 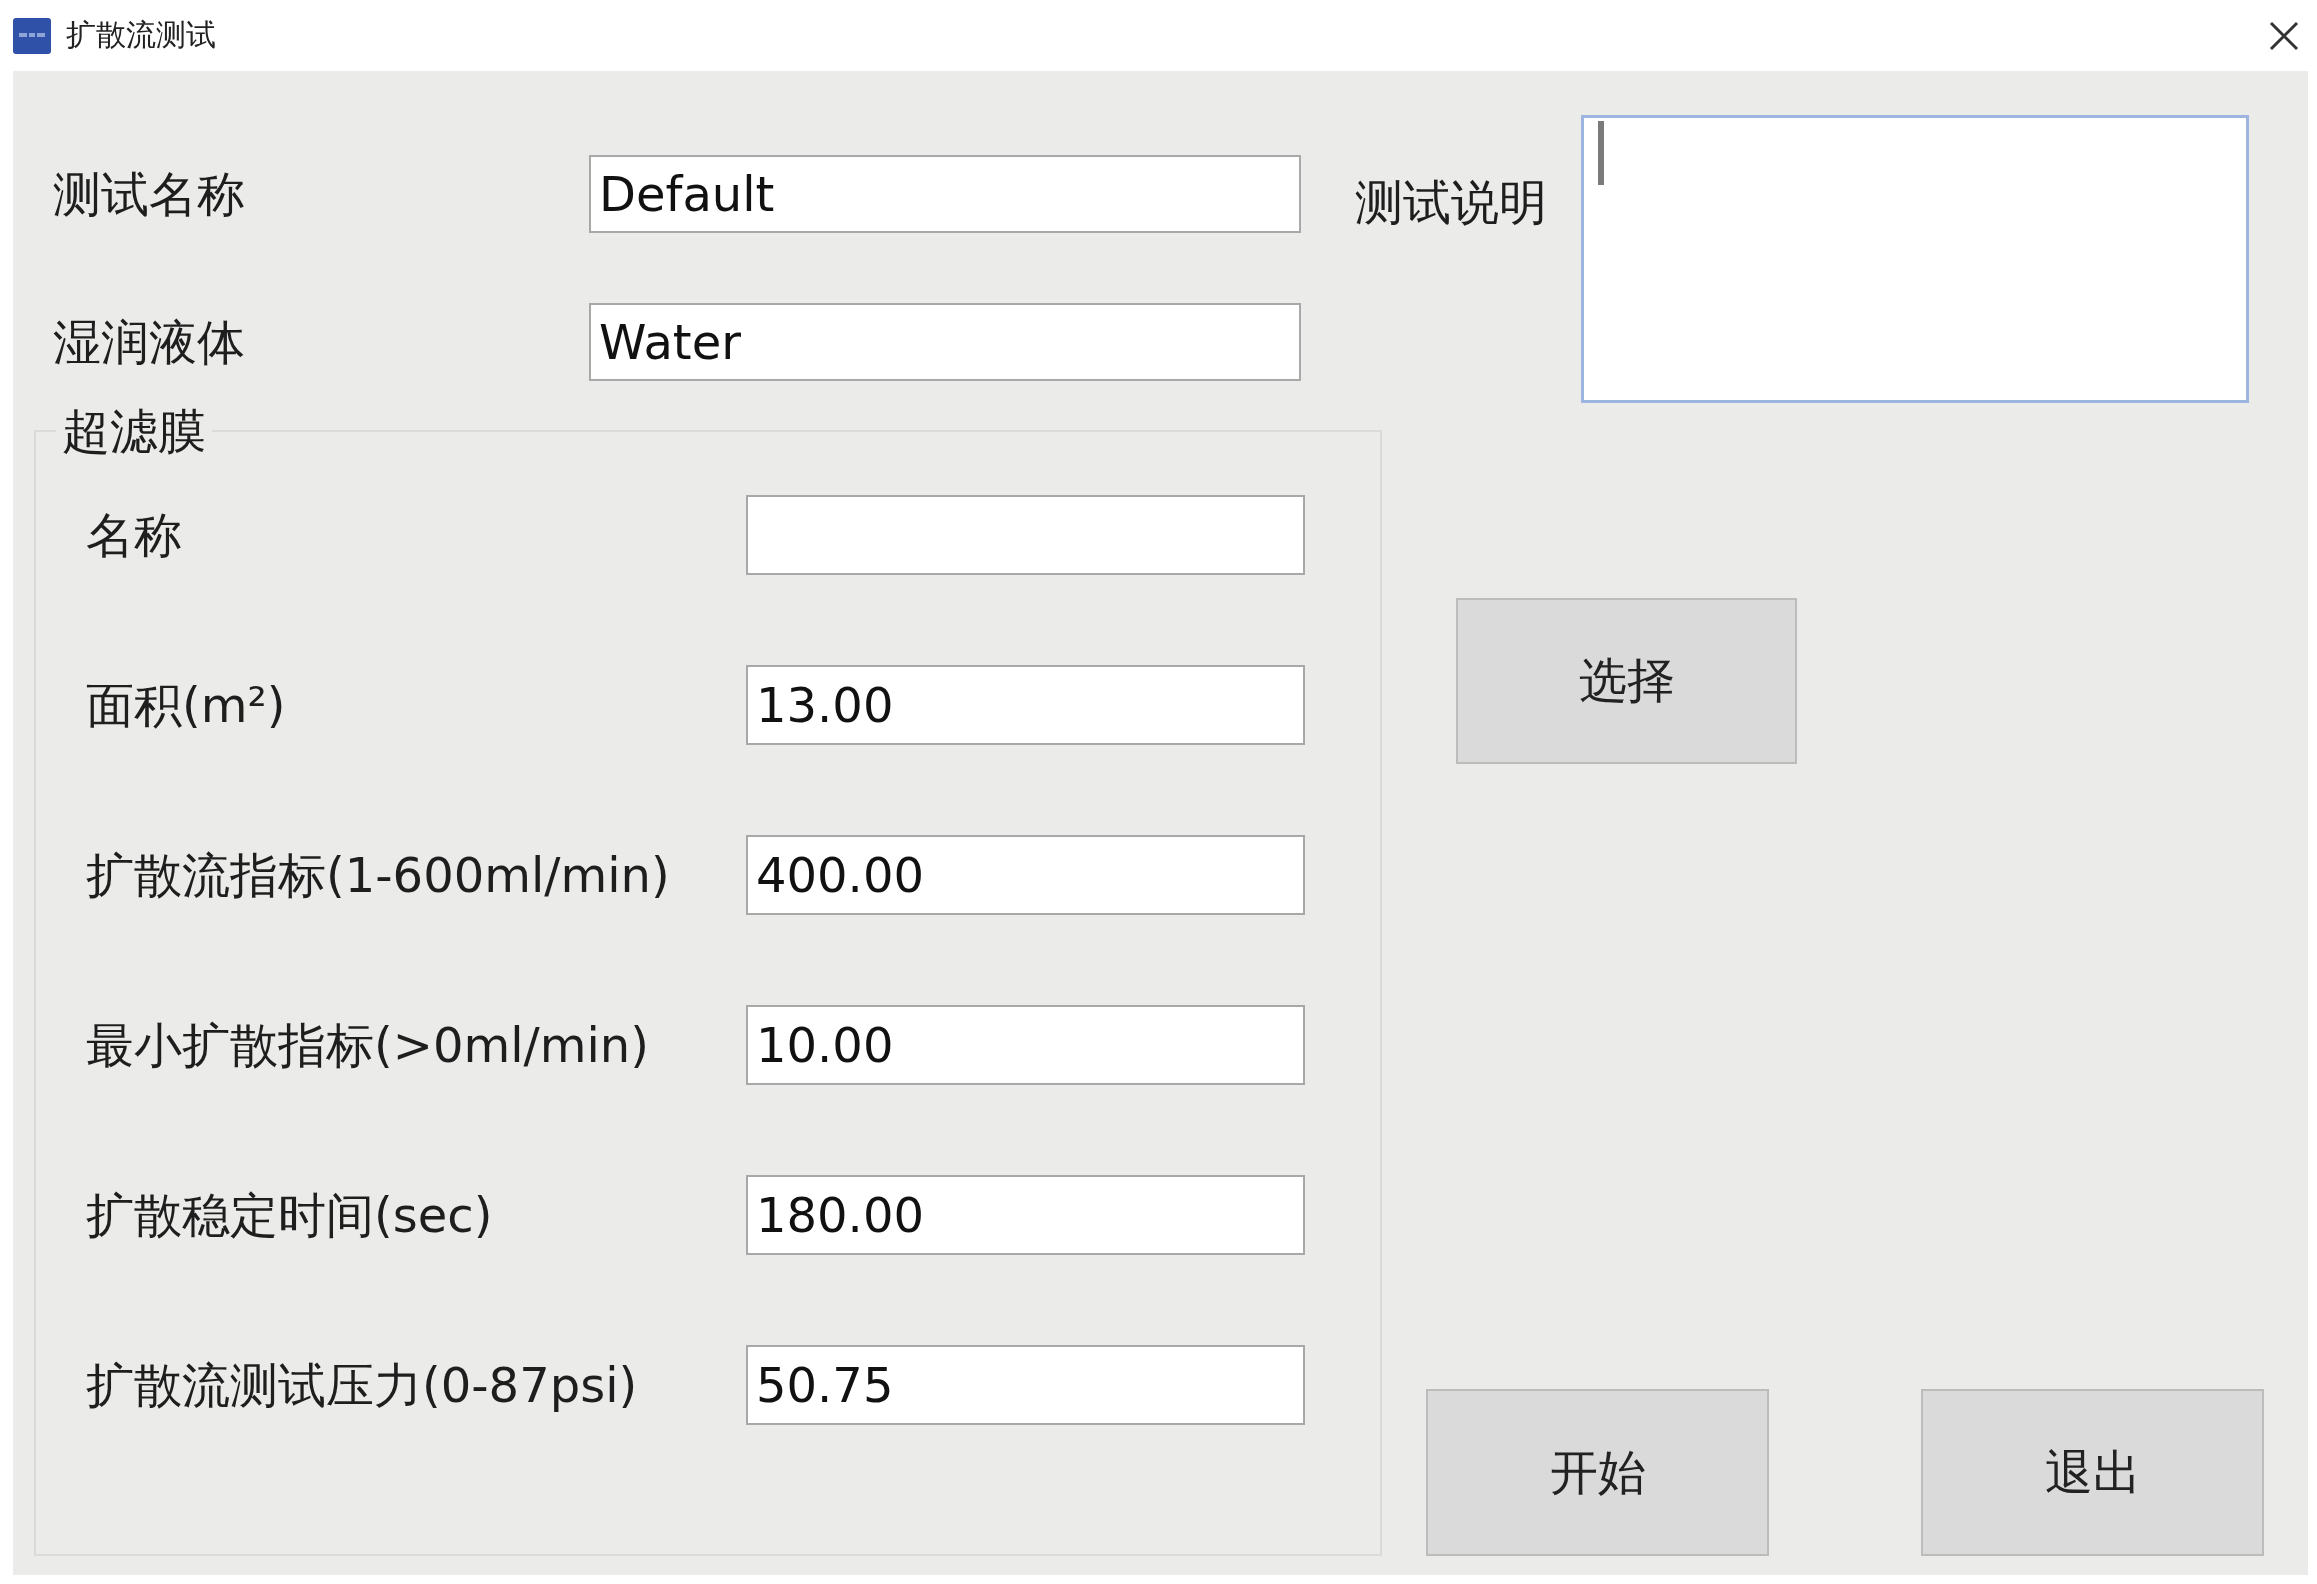 What do you see at coordinates (378, 875) in the screenshot?
I see `field-label: 扩散流指标(1-600ml/min)` at bounding box center [378, 875].